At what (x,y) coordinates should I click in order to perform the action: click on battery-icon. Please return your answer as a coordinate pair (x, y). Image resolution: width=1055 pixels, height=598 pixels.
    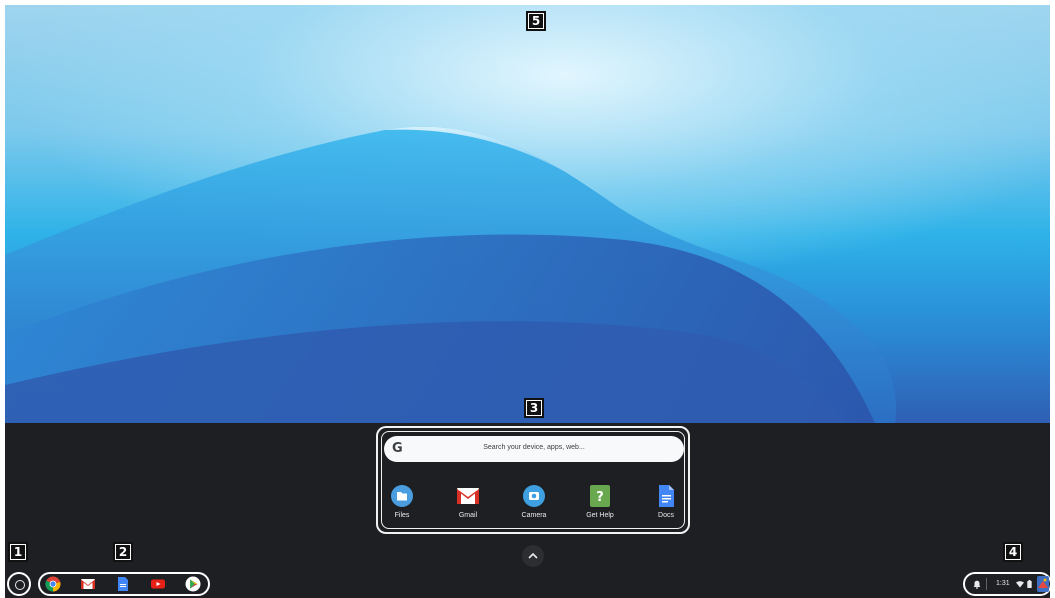
    Looking at the image, I should click on (1029, 584).